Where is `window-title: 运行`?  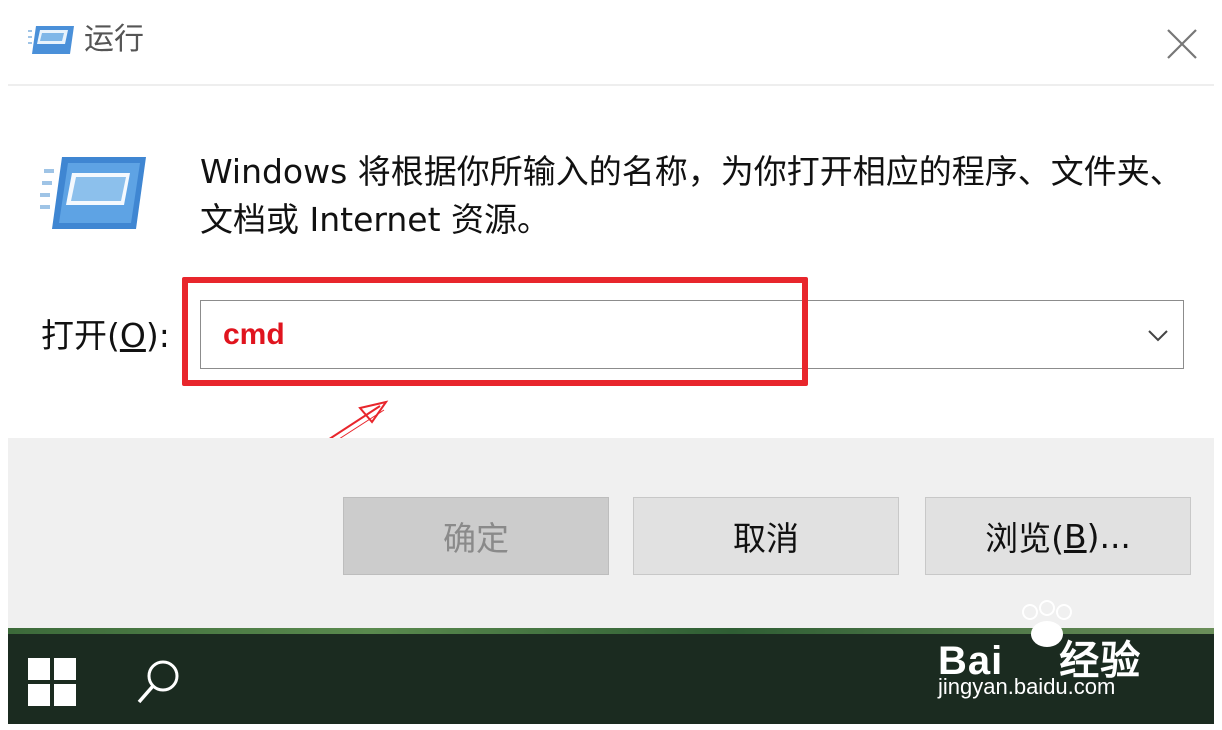 window-title: 运行 is located at coordinates (114, 39).